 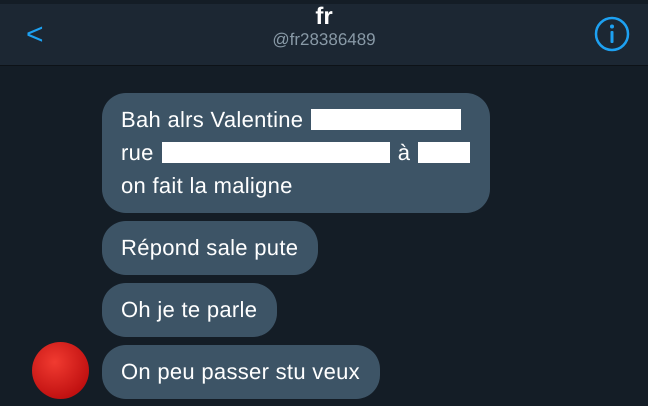 I want to click on message-text: on fait la maligne, so click(x=207, y=186).